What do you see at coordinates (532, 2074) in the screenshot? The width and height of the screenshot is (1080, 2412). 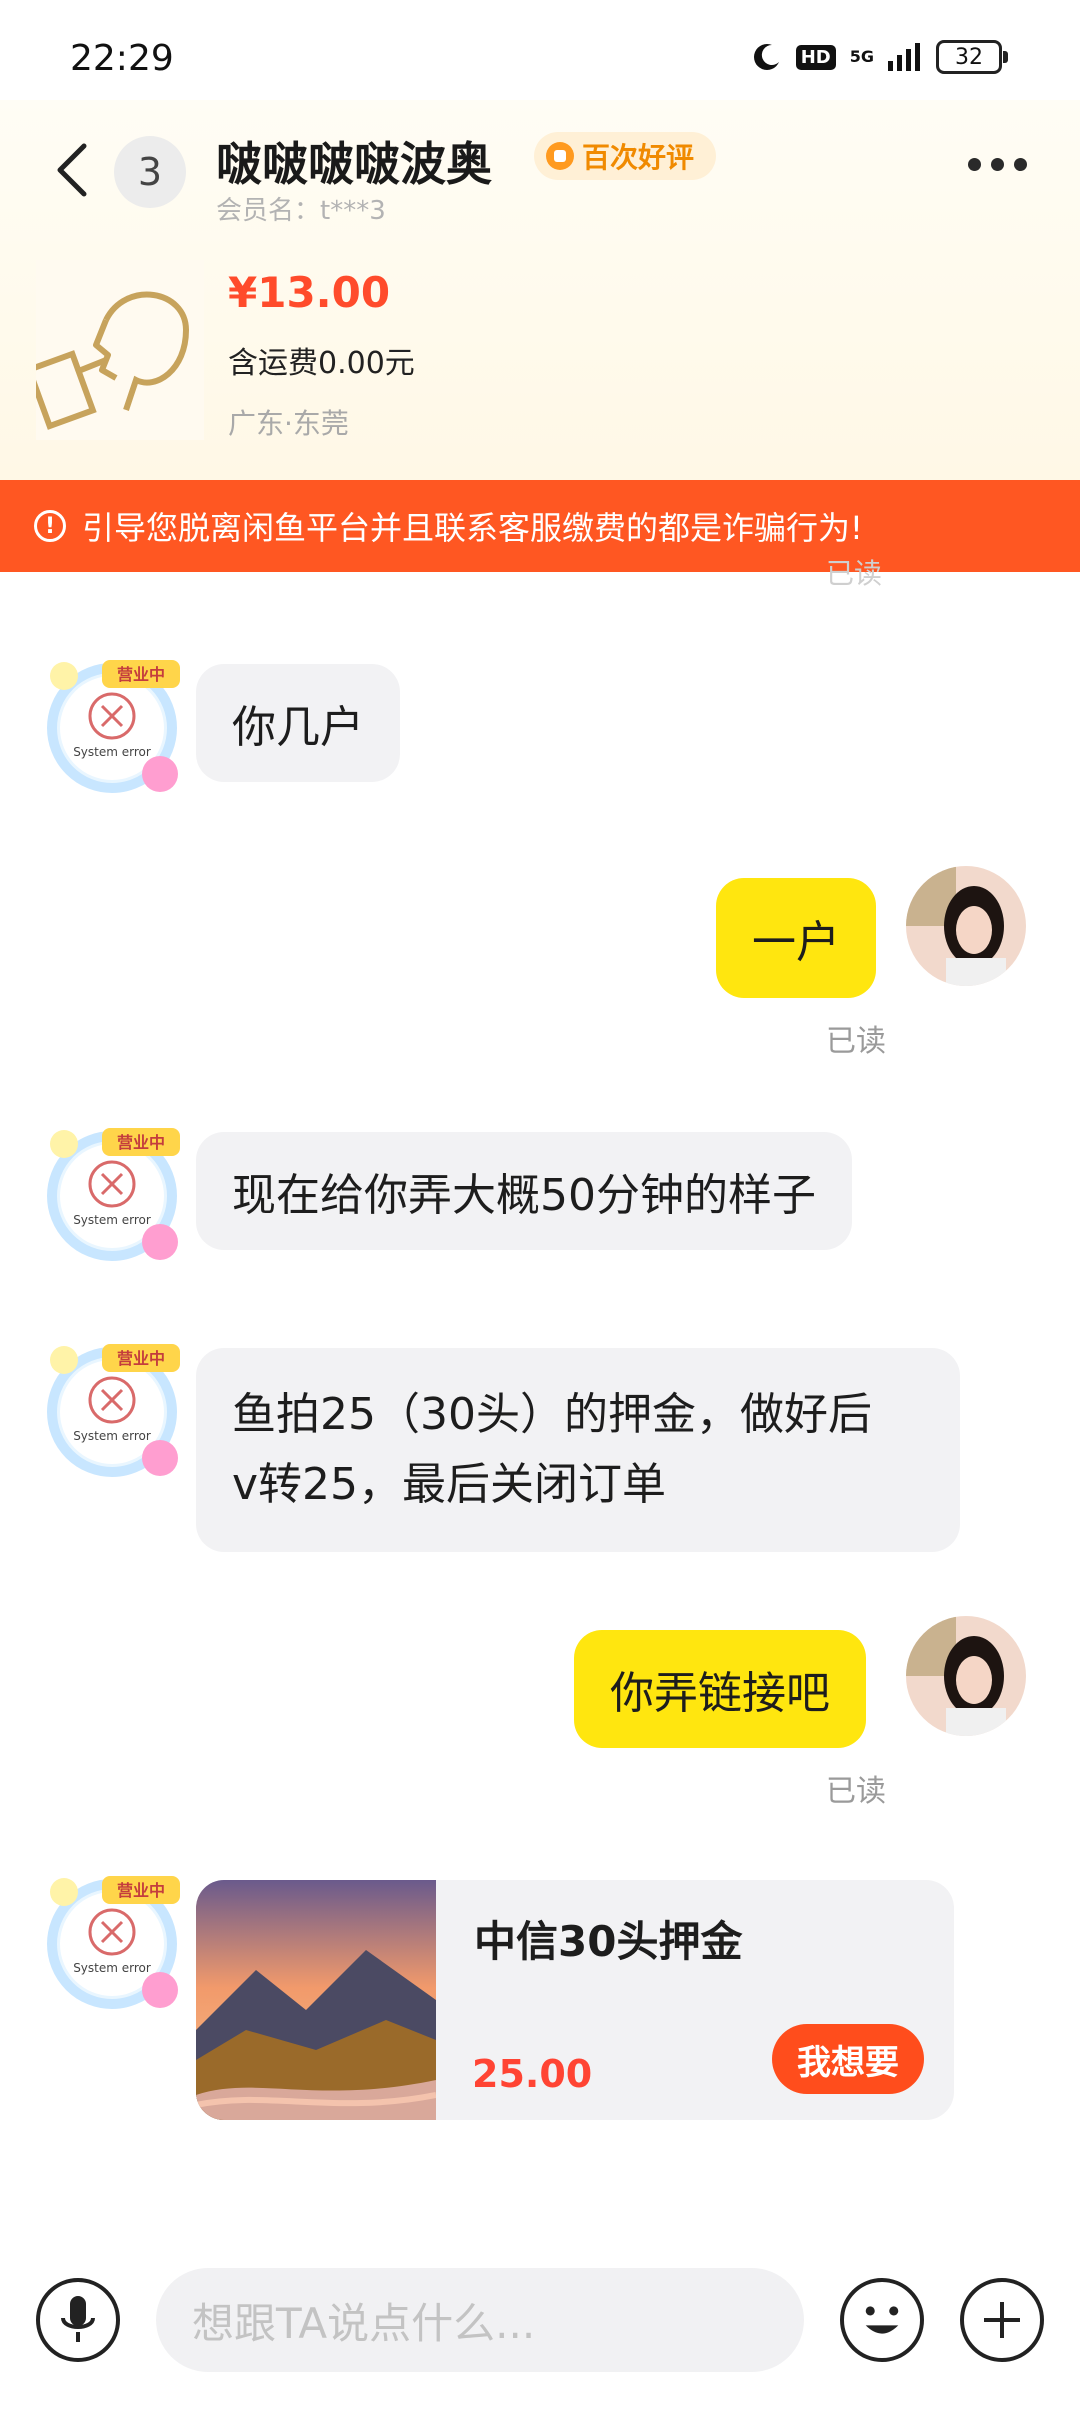 I see `card-price: 25.00` at bounding box center [532, 2074].